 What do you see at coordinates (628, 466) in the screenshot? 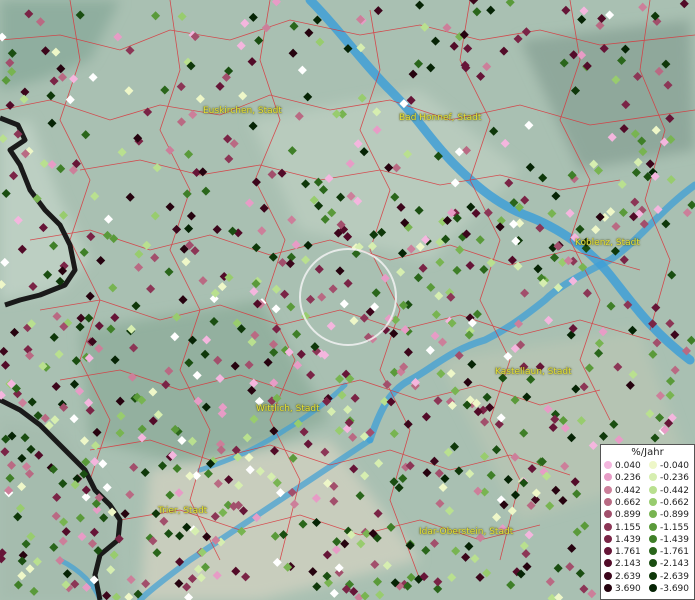
I see `legend-value: 0.040` at bounding box center [628, 466].